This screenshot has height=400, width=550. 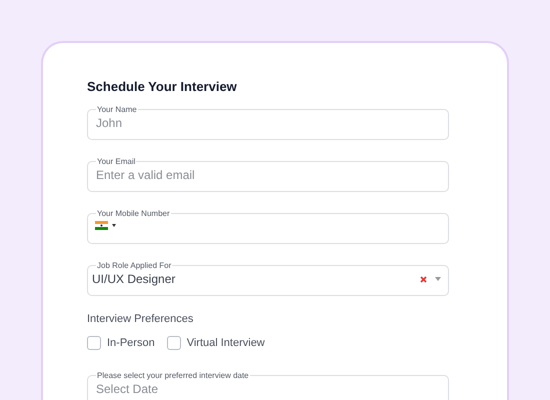 What do you see at coordinates (133, 213) in the screenshot?
I see `field-label: Your Mobile Number` at bounding box center [133, 213].